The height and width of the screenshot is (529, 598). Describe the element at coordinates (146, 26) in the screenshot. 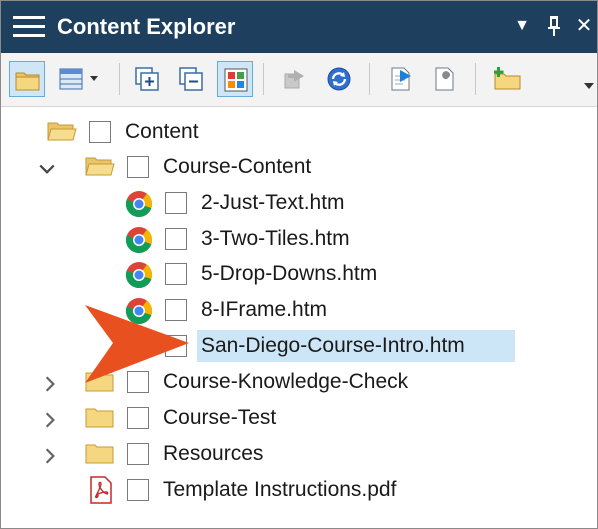

I see `panel-title: Content Explorer` at that location.